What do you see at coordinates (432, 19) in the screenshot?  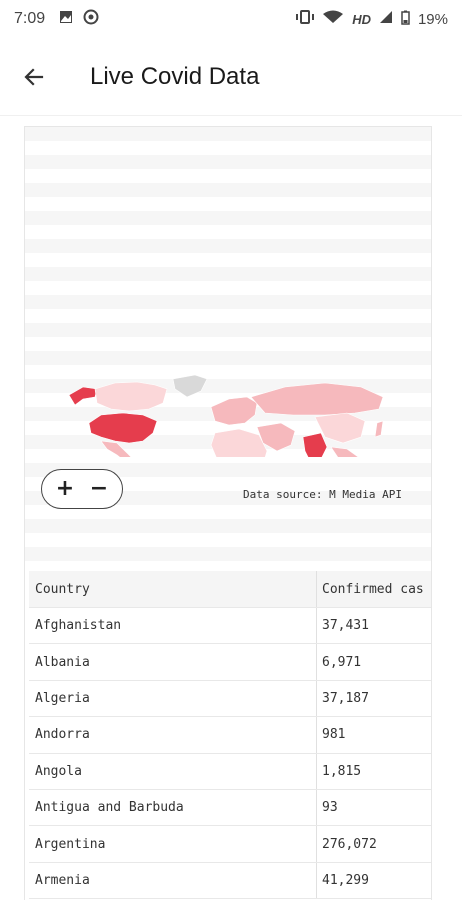 I see `battery-percent: 19%` at bounding box center [432, 19].